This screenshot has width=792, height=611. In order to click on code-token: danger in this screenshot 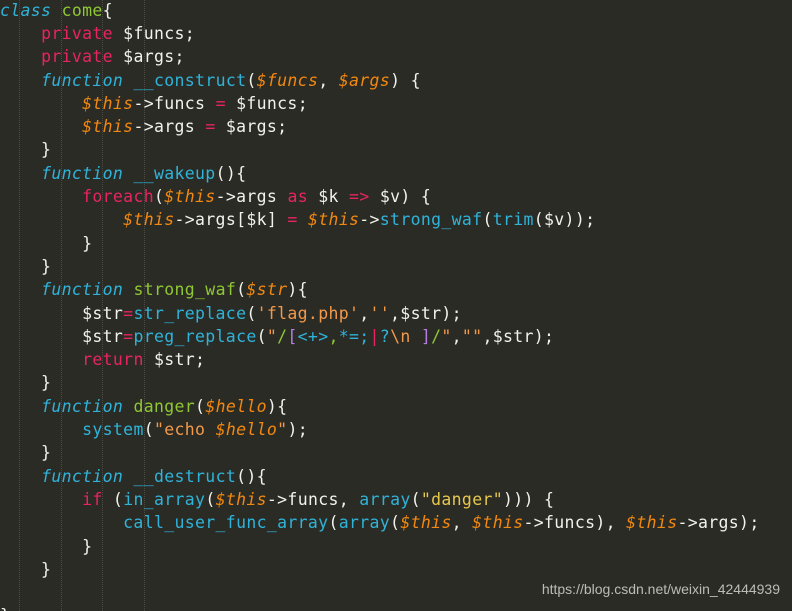, I will do `click(164, 406)`.